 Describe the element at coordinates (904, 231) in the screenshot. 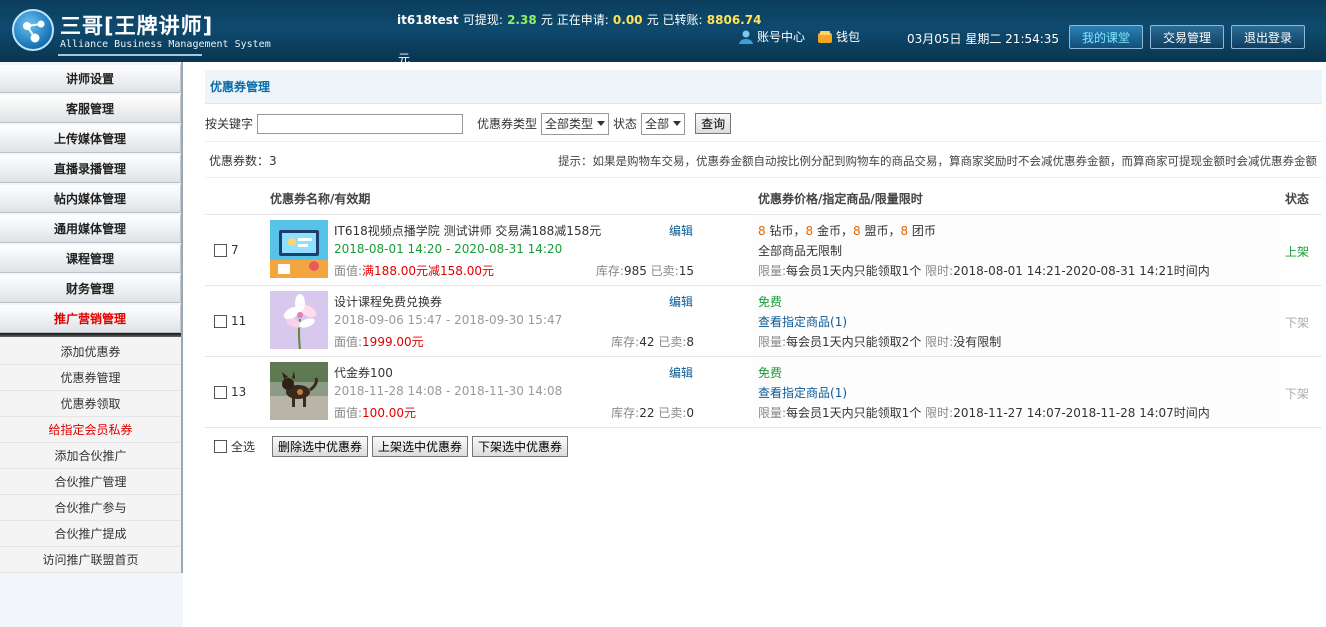

I see `price-group-value: 8` at that location.